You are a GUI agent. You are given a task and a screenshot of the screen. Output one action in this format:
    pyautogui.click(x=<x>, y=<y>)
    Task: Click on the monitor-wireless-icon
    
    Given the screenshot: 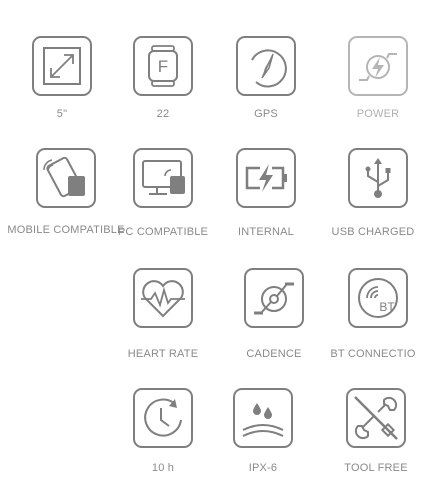 What is the action you would take?
    pyautogui.click(x=163, y=177)
    